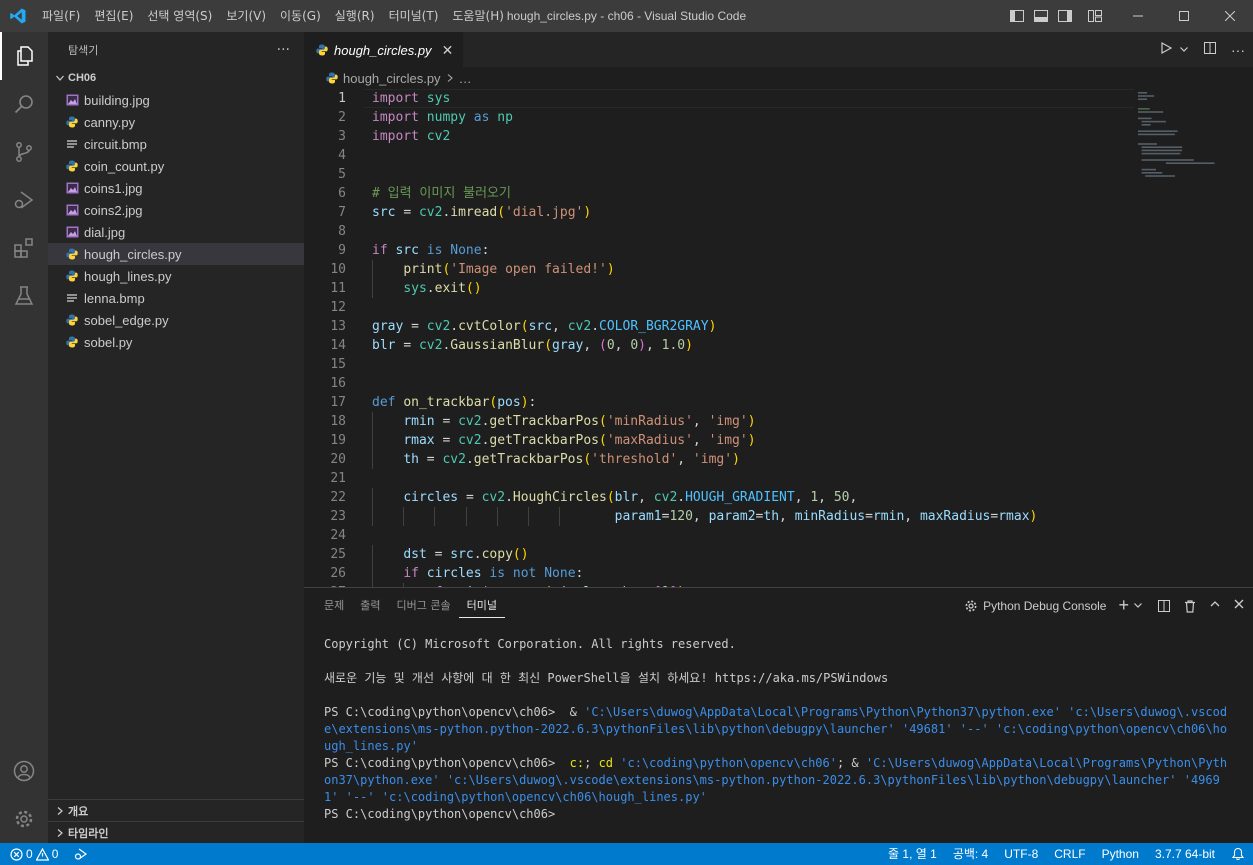 The width and height of the screenshot is (1253, 865). I want to click on split-editor-icon, so click(1210, 49).